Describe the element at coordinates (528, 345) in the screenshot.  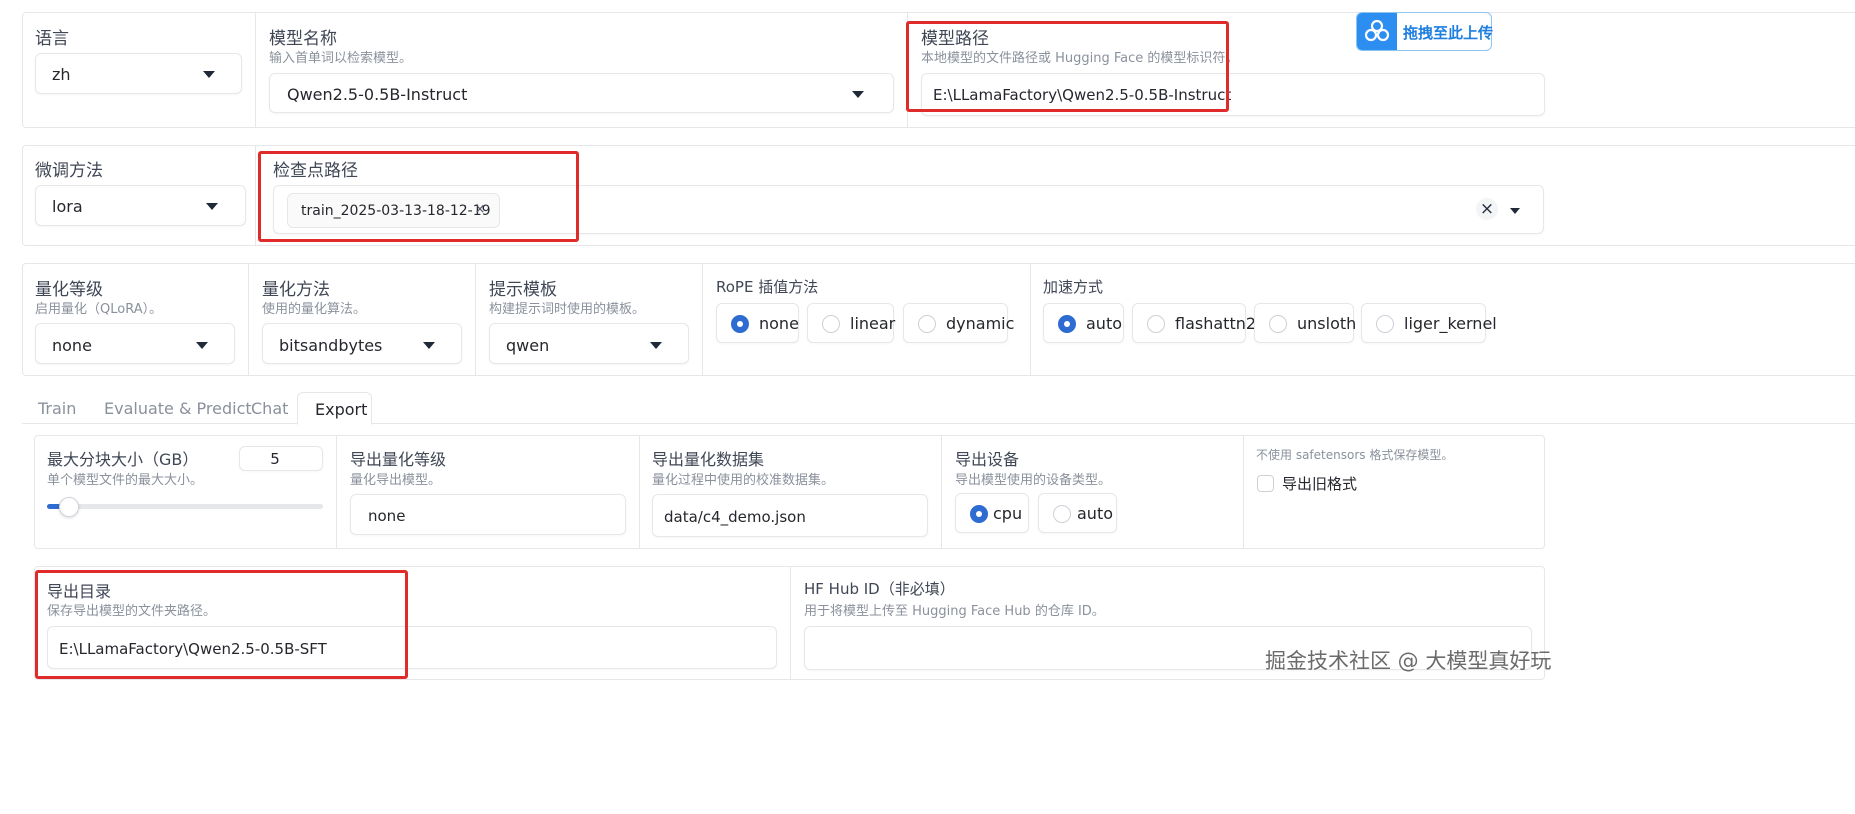
I see `template-value: qwen` at that location.